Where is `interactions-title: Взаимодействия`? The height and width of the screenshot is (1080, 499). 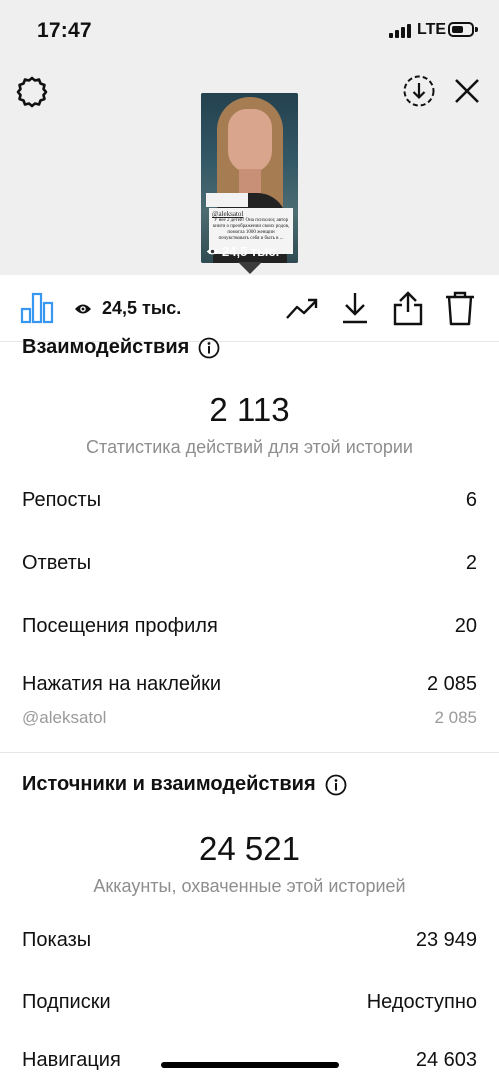 interactions-title: Взаимодействия is located at coordinates (121, 347).